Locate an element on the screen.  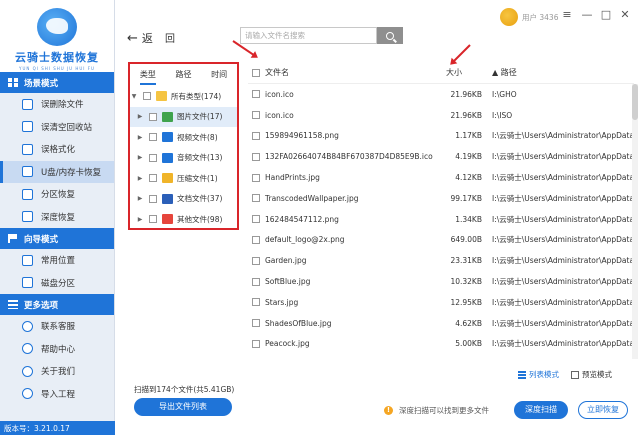
tree-item: ▶ 文档文件(37) is located at coordinates (183, 199).